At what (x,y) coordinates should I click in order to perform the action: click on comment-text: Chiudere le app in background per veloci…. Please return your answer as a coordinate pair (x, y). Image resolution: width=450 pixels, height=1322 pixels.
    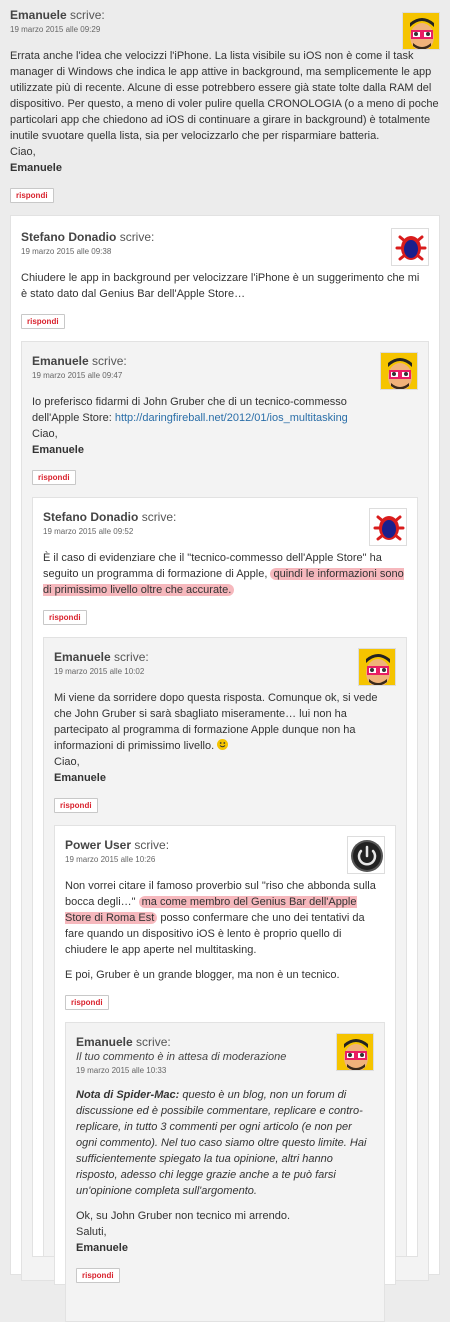
    Looking at the image, I should click on (220, 286).